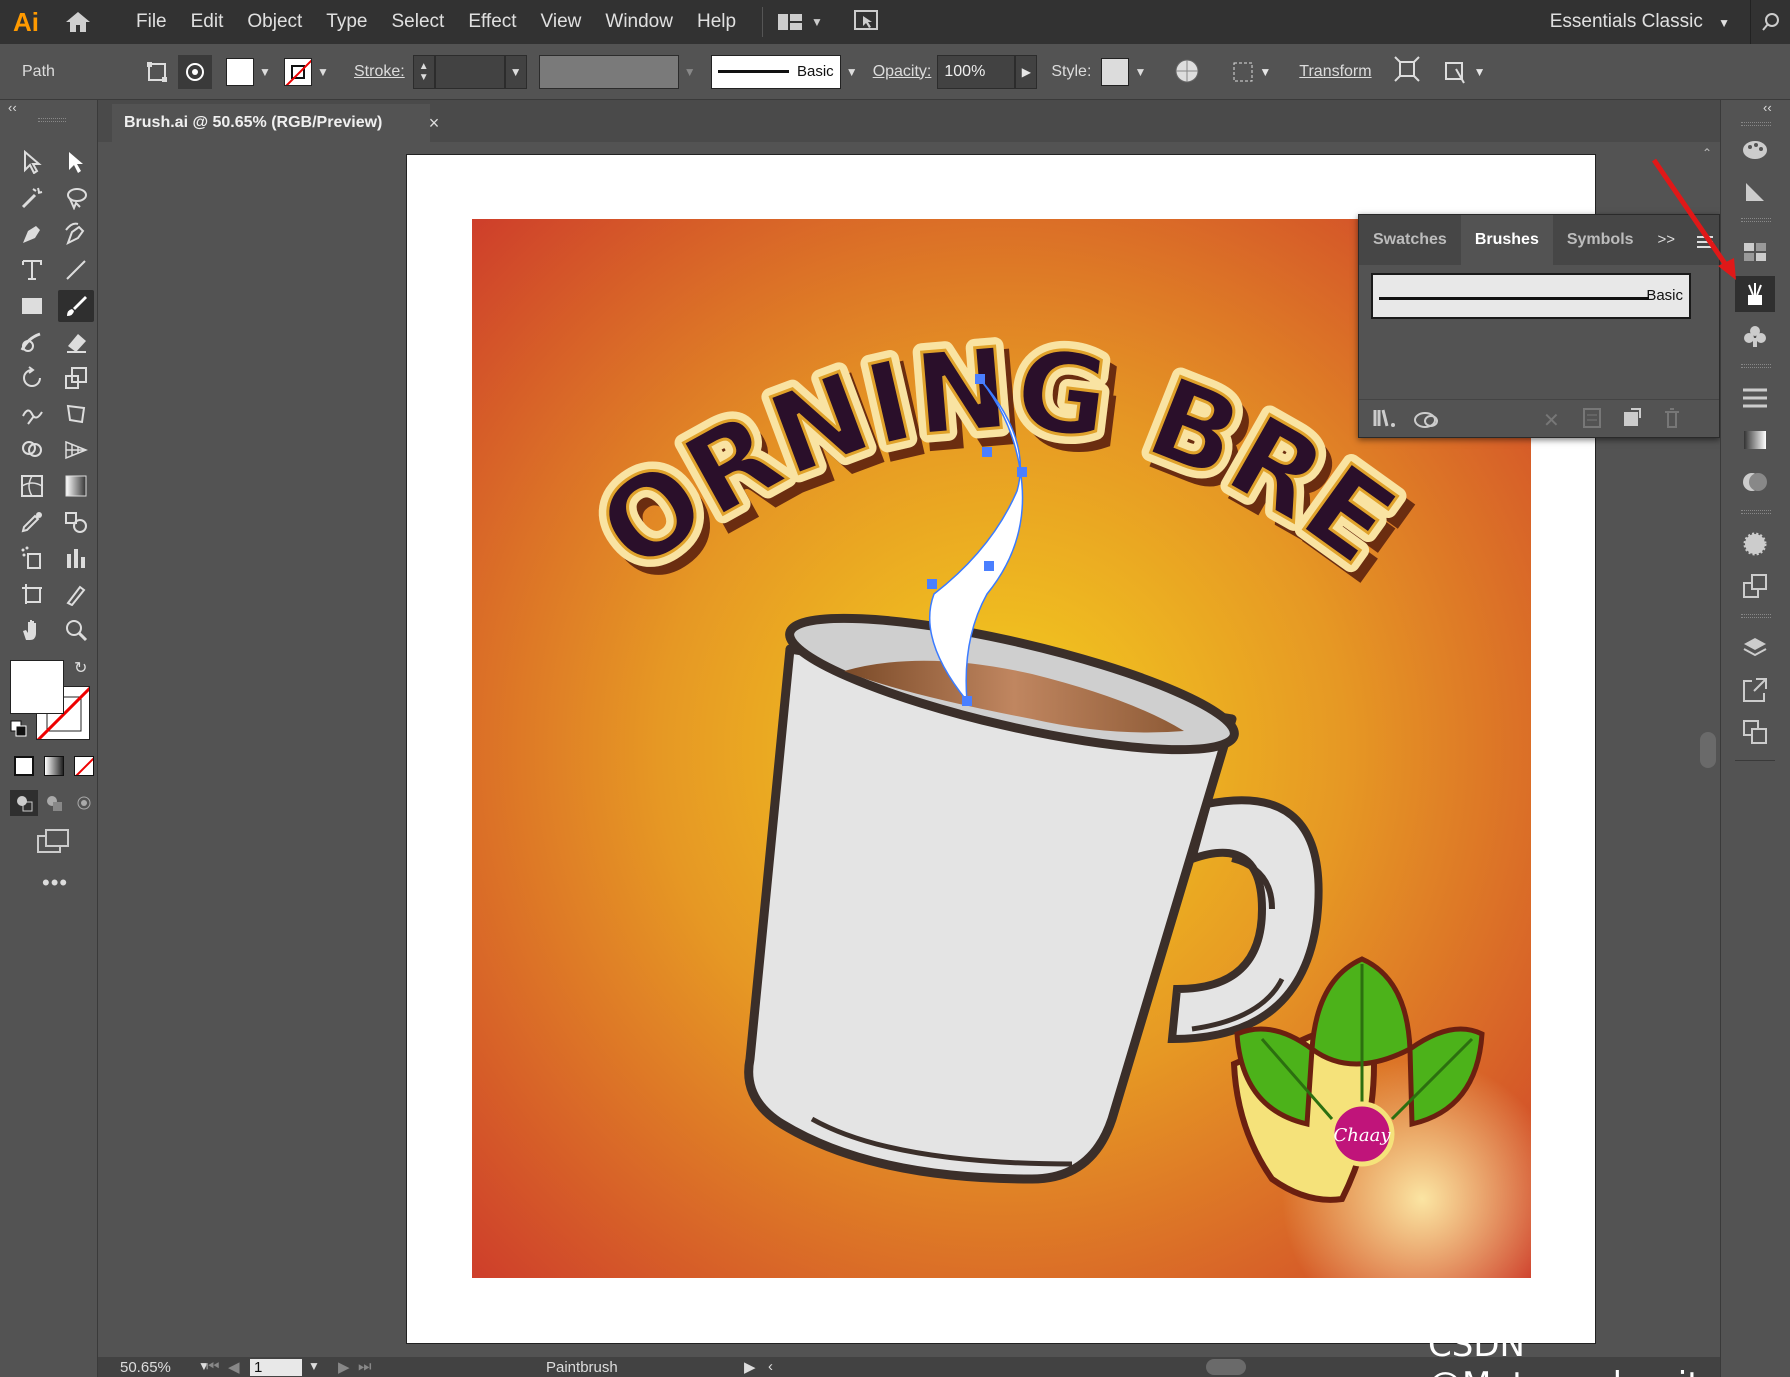  What do you see at coordinates (608, 71) in the screenshot?
I see `variable-width-profile` at bounding box center [608, 71].